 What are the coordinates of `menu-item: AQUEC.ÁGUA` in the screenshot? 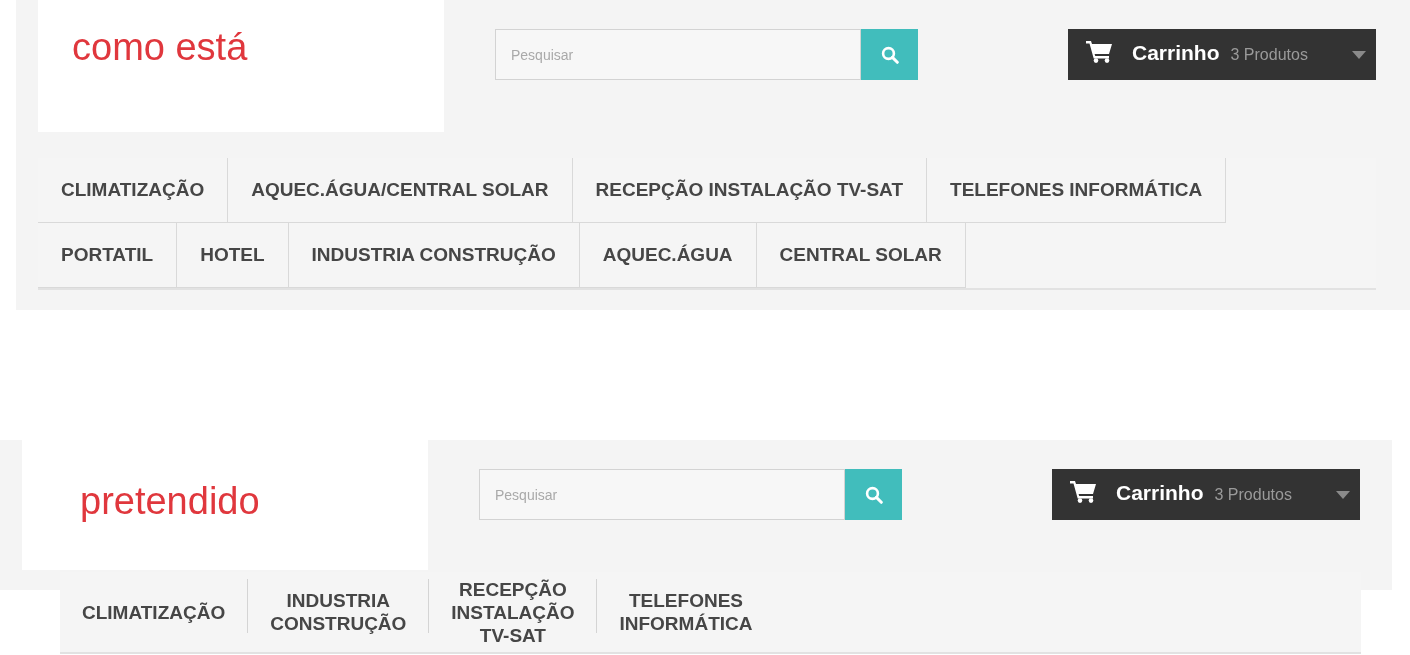 It's located at (668, 255).